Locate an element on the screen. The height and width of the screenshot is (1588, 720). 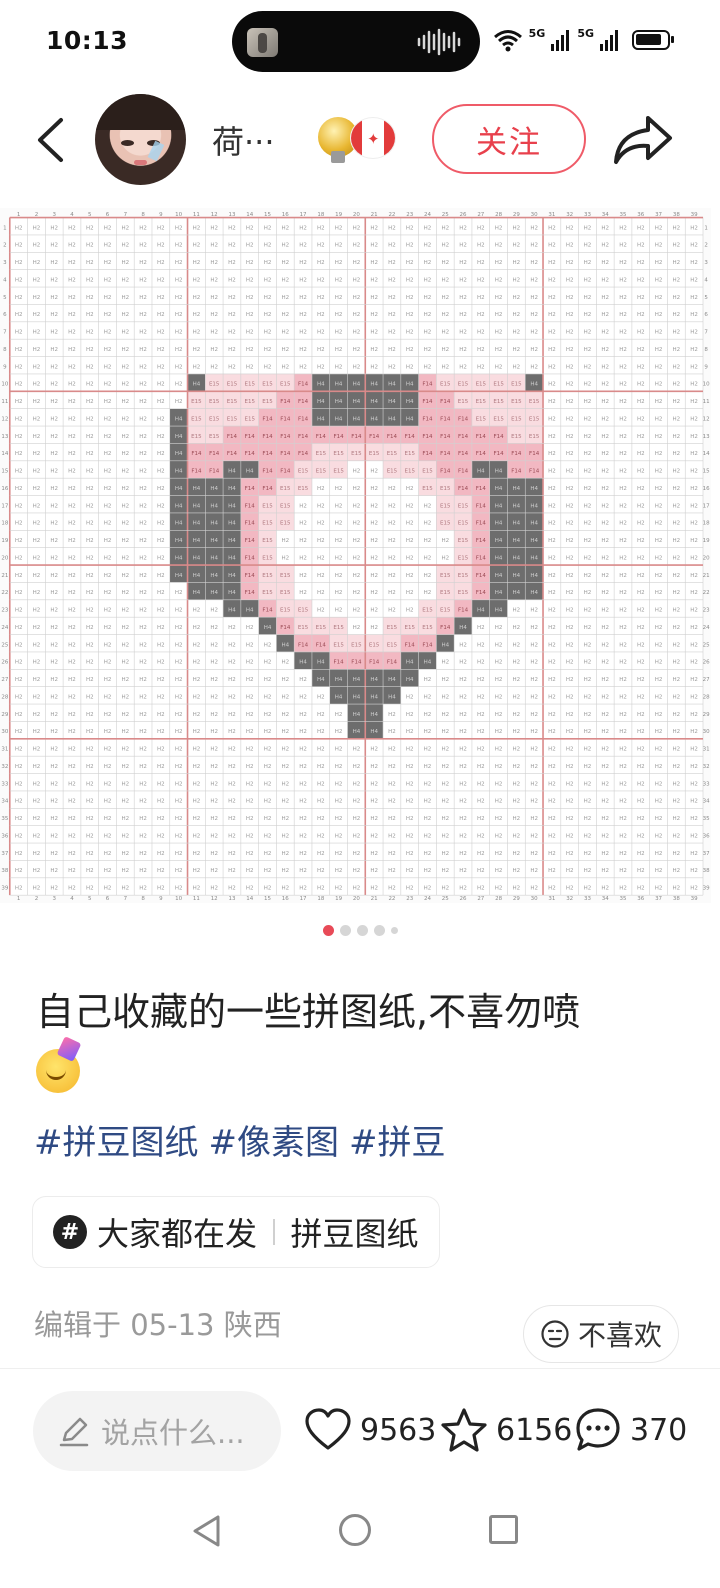
author-username: 荷··· is located at coordinates (243, 140).